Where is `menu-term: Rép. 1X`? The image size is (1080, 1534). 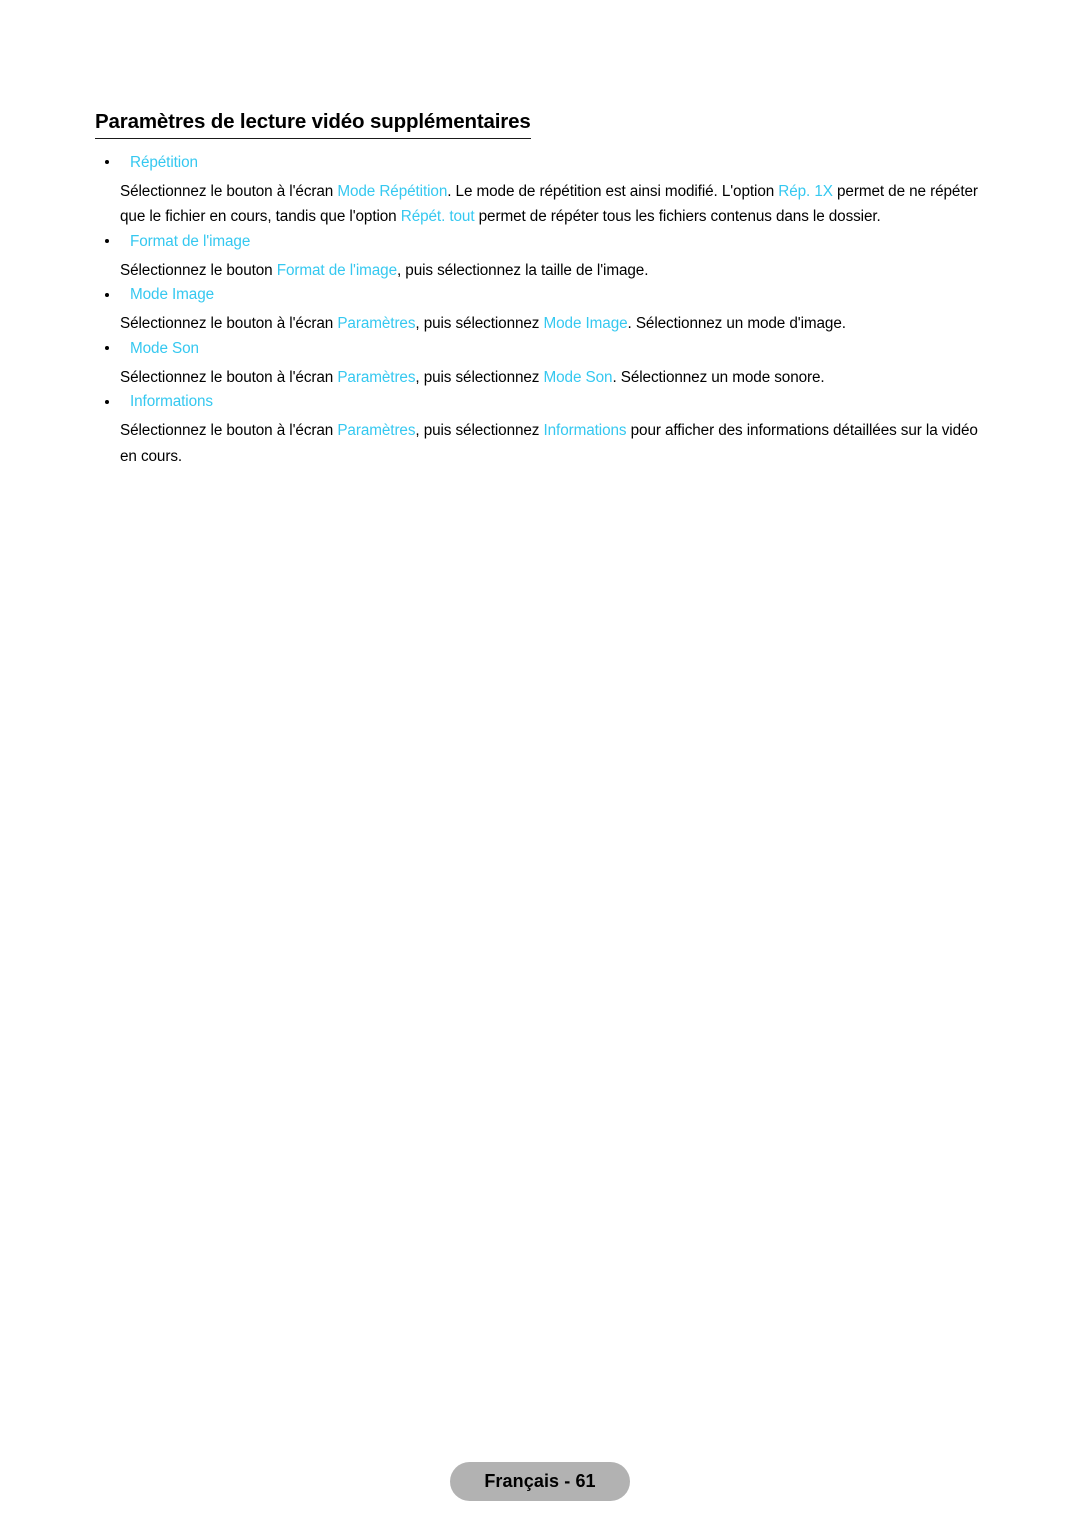 menu-term: Rép. 1X is located at coordinates (805, 191).